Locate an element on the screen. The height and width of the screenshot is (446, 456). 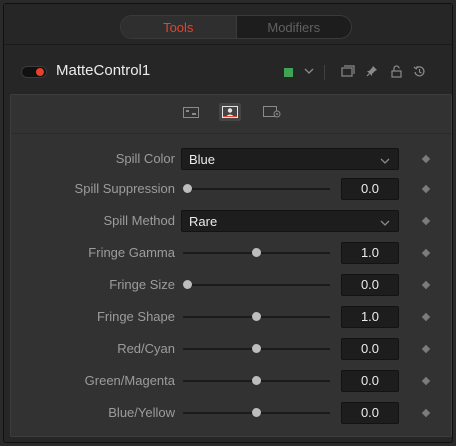
fringe-shape-input: 1.0 is located at coordinates (370, 317).